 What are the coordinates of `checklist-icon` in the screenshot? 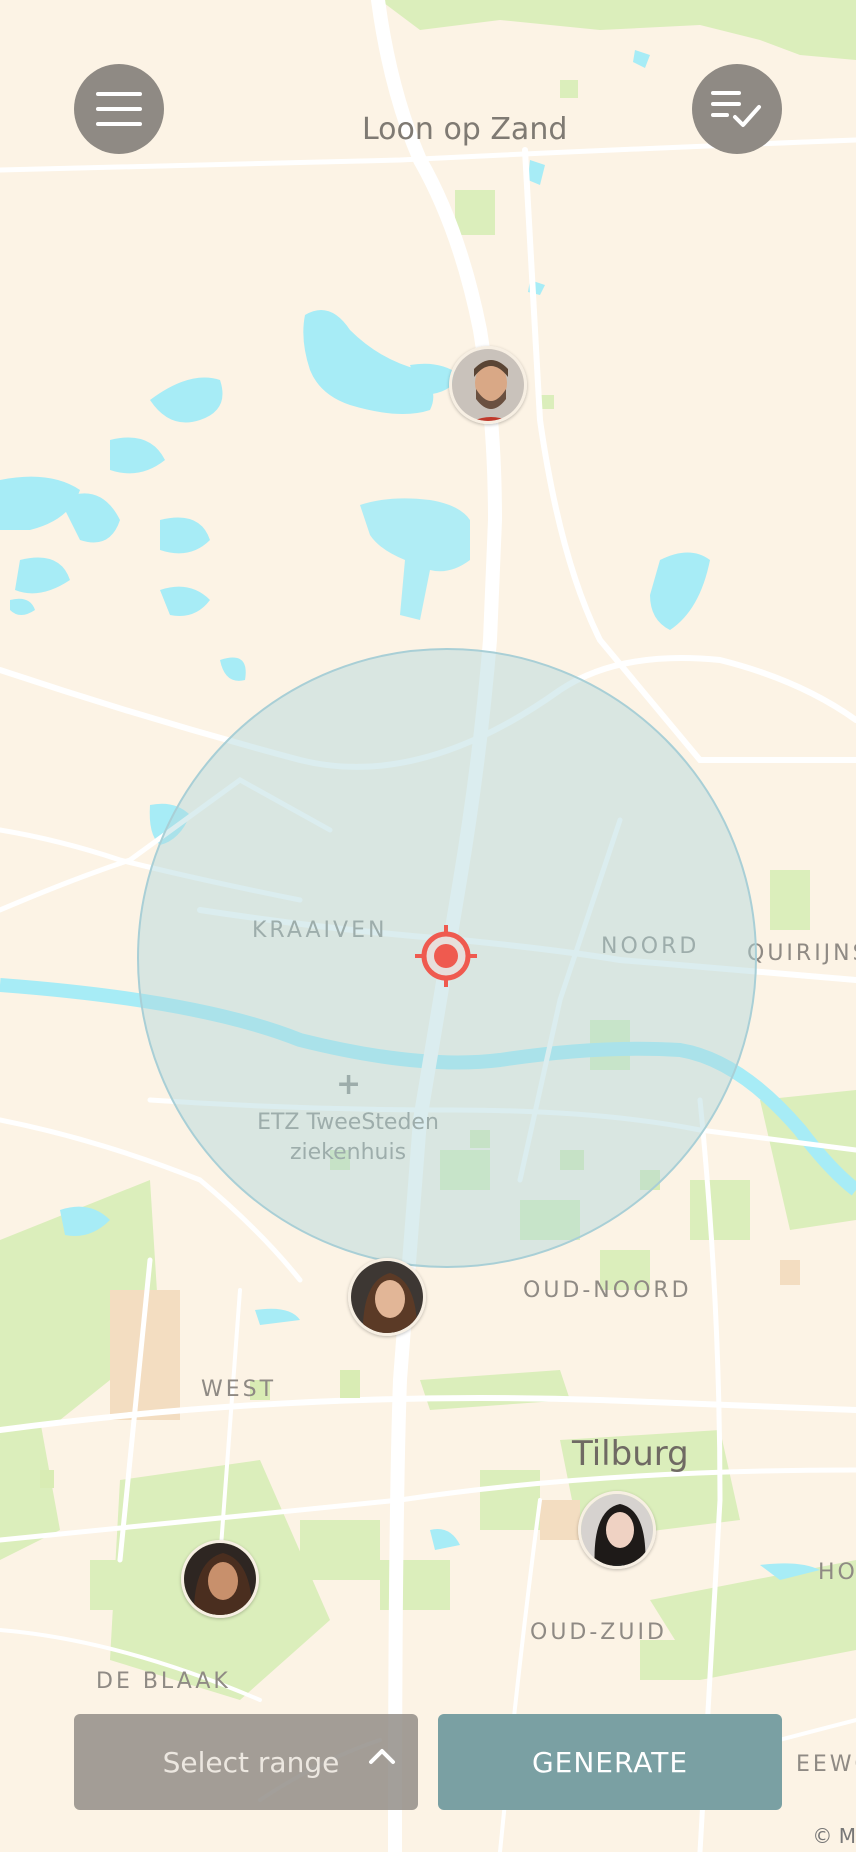 It's located at (736, 109).